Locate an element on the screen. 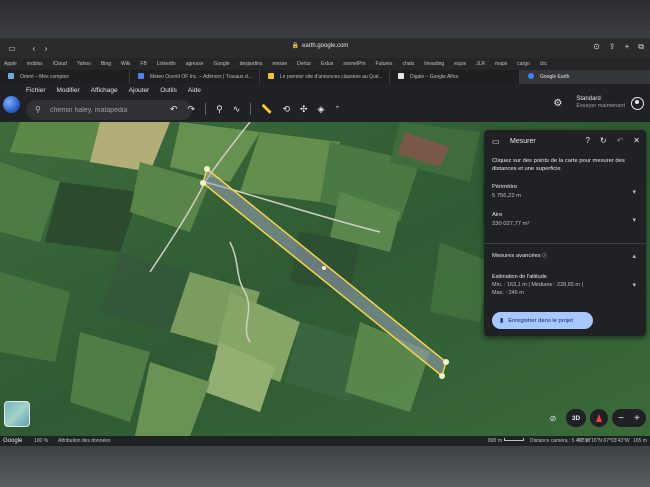  browser-tab: Digale – Google Alfos is located at coordinates (455, 77).